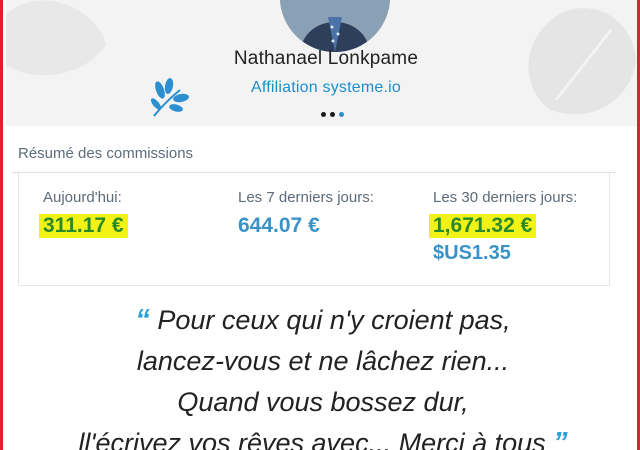 The image size is (640, 450). I want to click on stat-today-value: 311.17 €, so click(83, 226).